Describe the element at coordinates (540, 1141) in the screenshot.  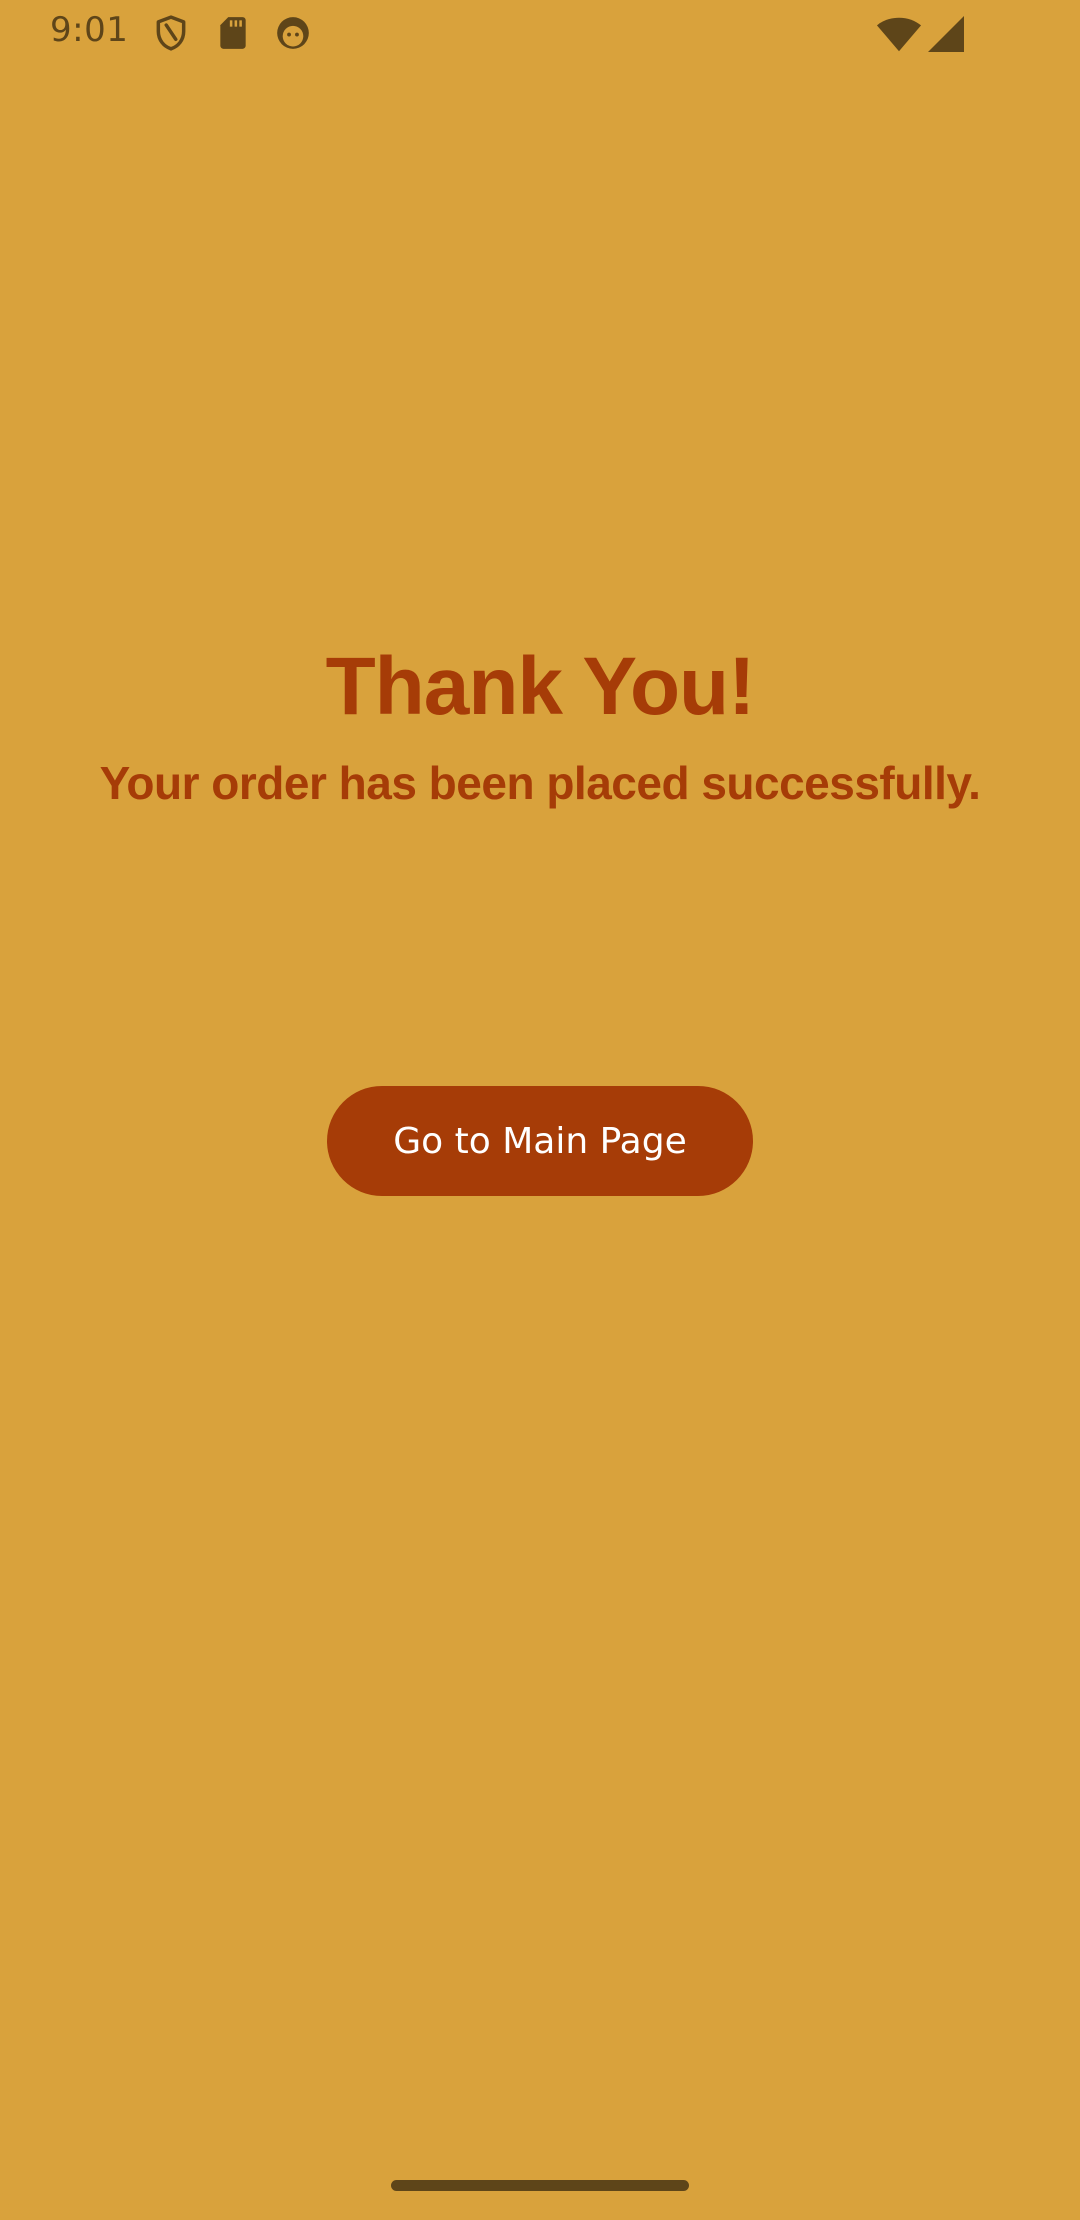
I see `go-to-main-page-button: Go to Main Page` at that location.